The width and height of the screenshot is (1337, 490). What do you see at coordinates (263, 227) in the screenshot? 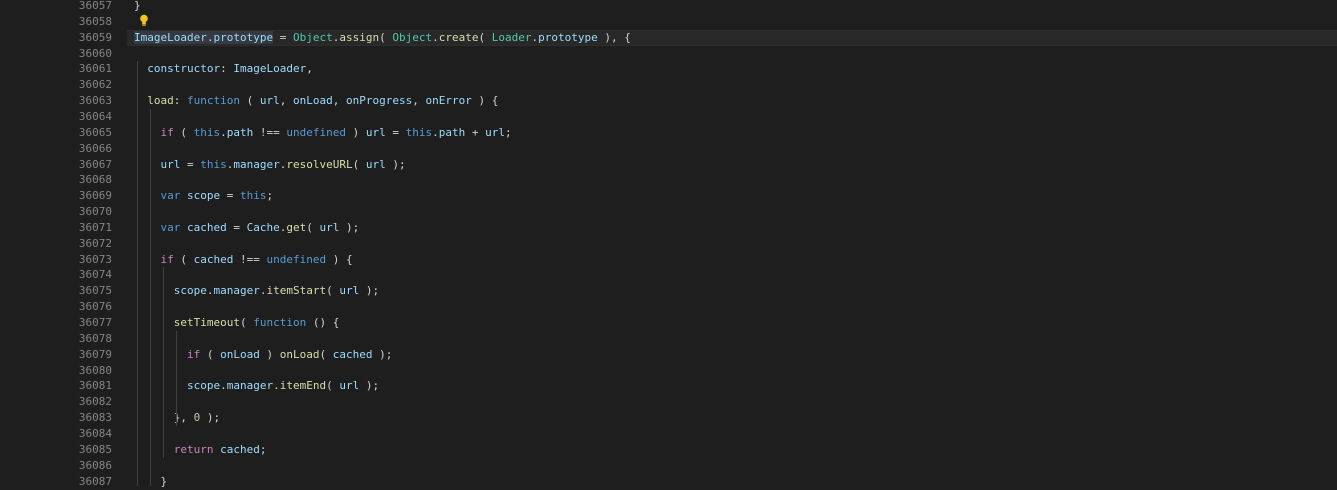
I see `code-token: Cache` at bounding box center [263, 227].